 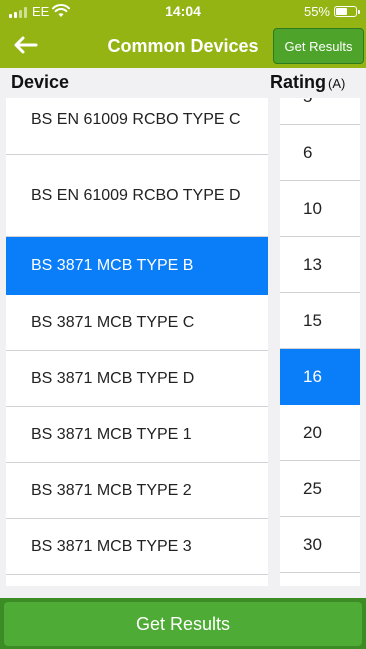 I want to click on device-list-item: BS 3871 MCB TYPE C, so click(x=137, y=323).